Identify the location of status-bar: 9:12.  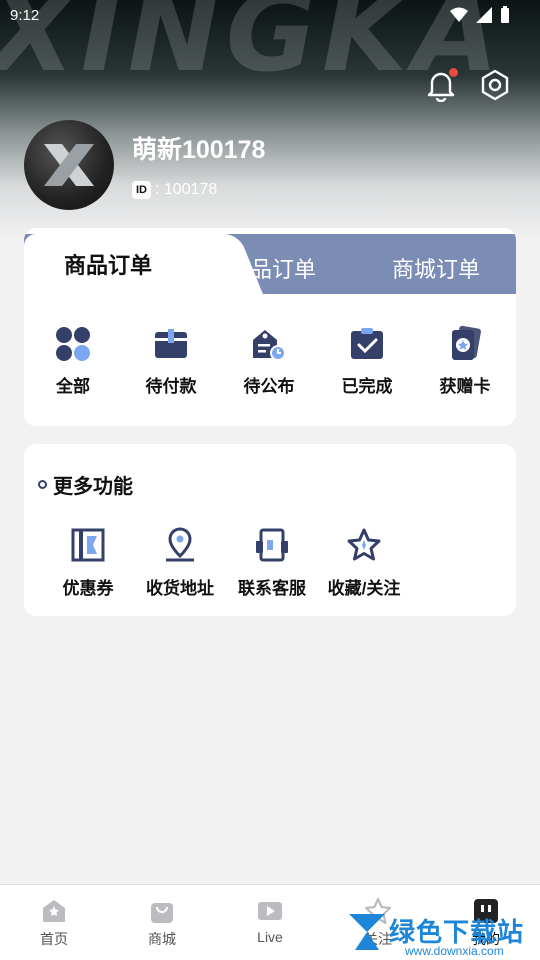
(270, 16).